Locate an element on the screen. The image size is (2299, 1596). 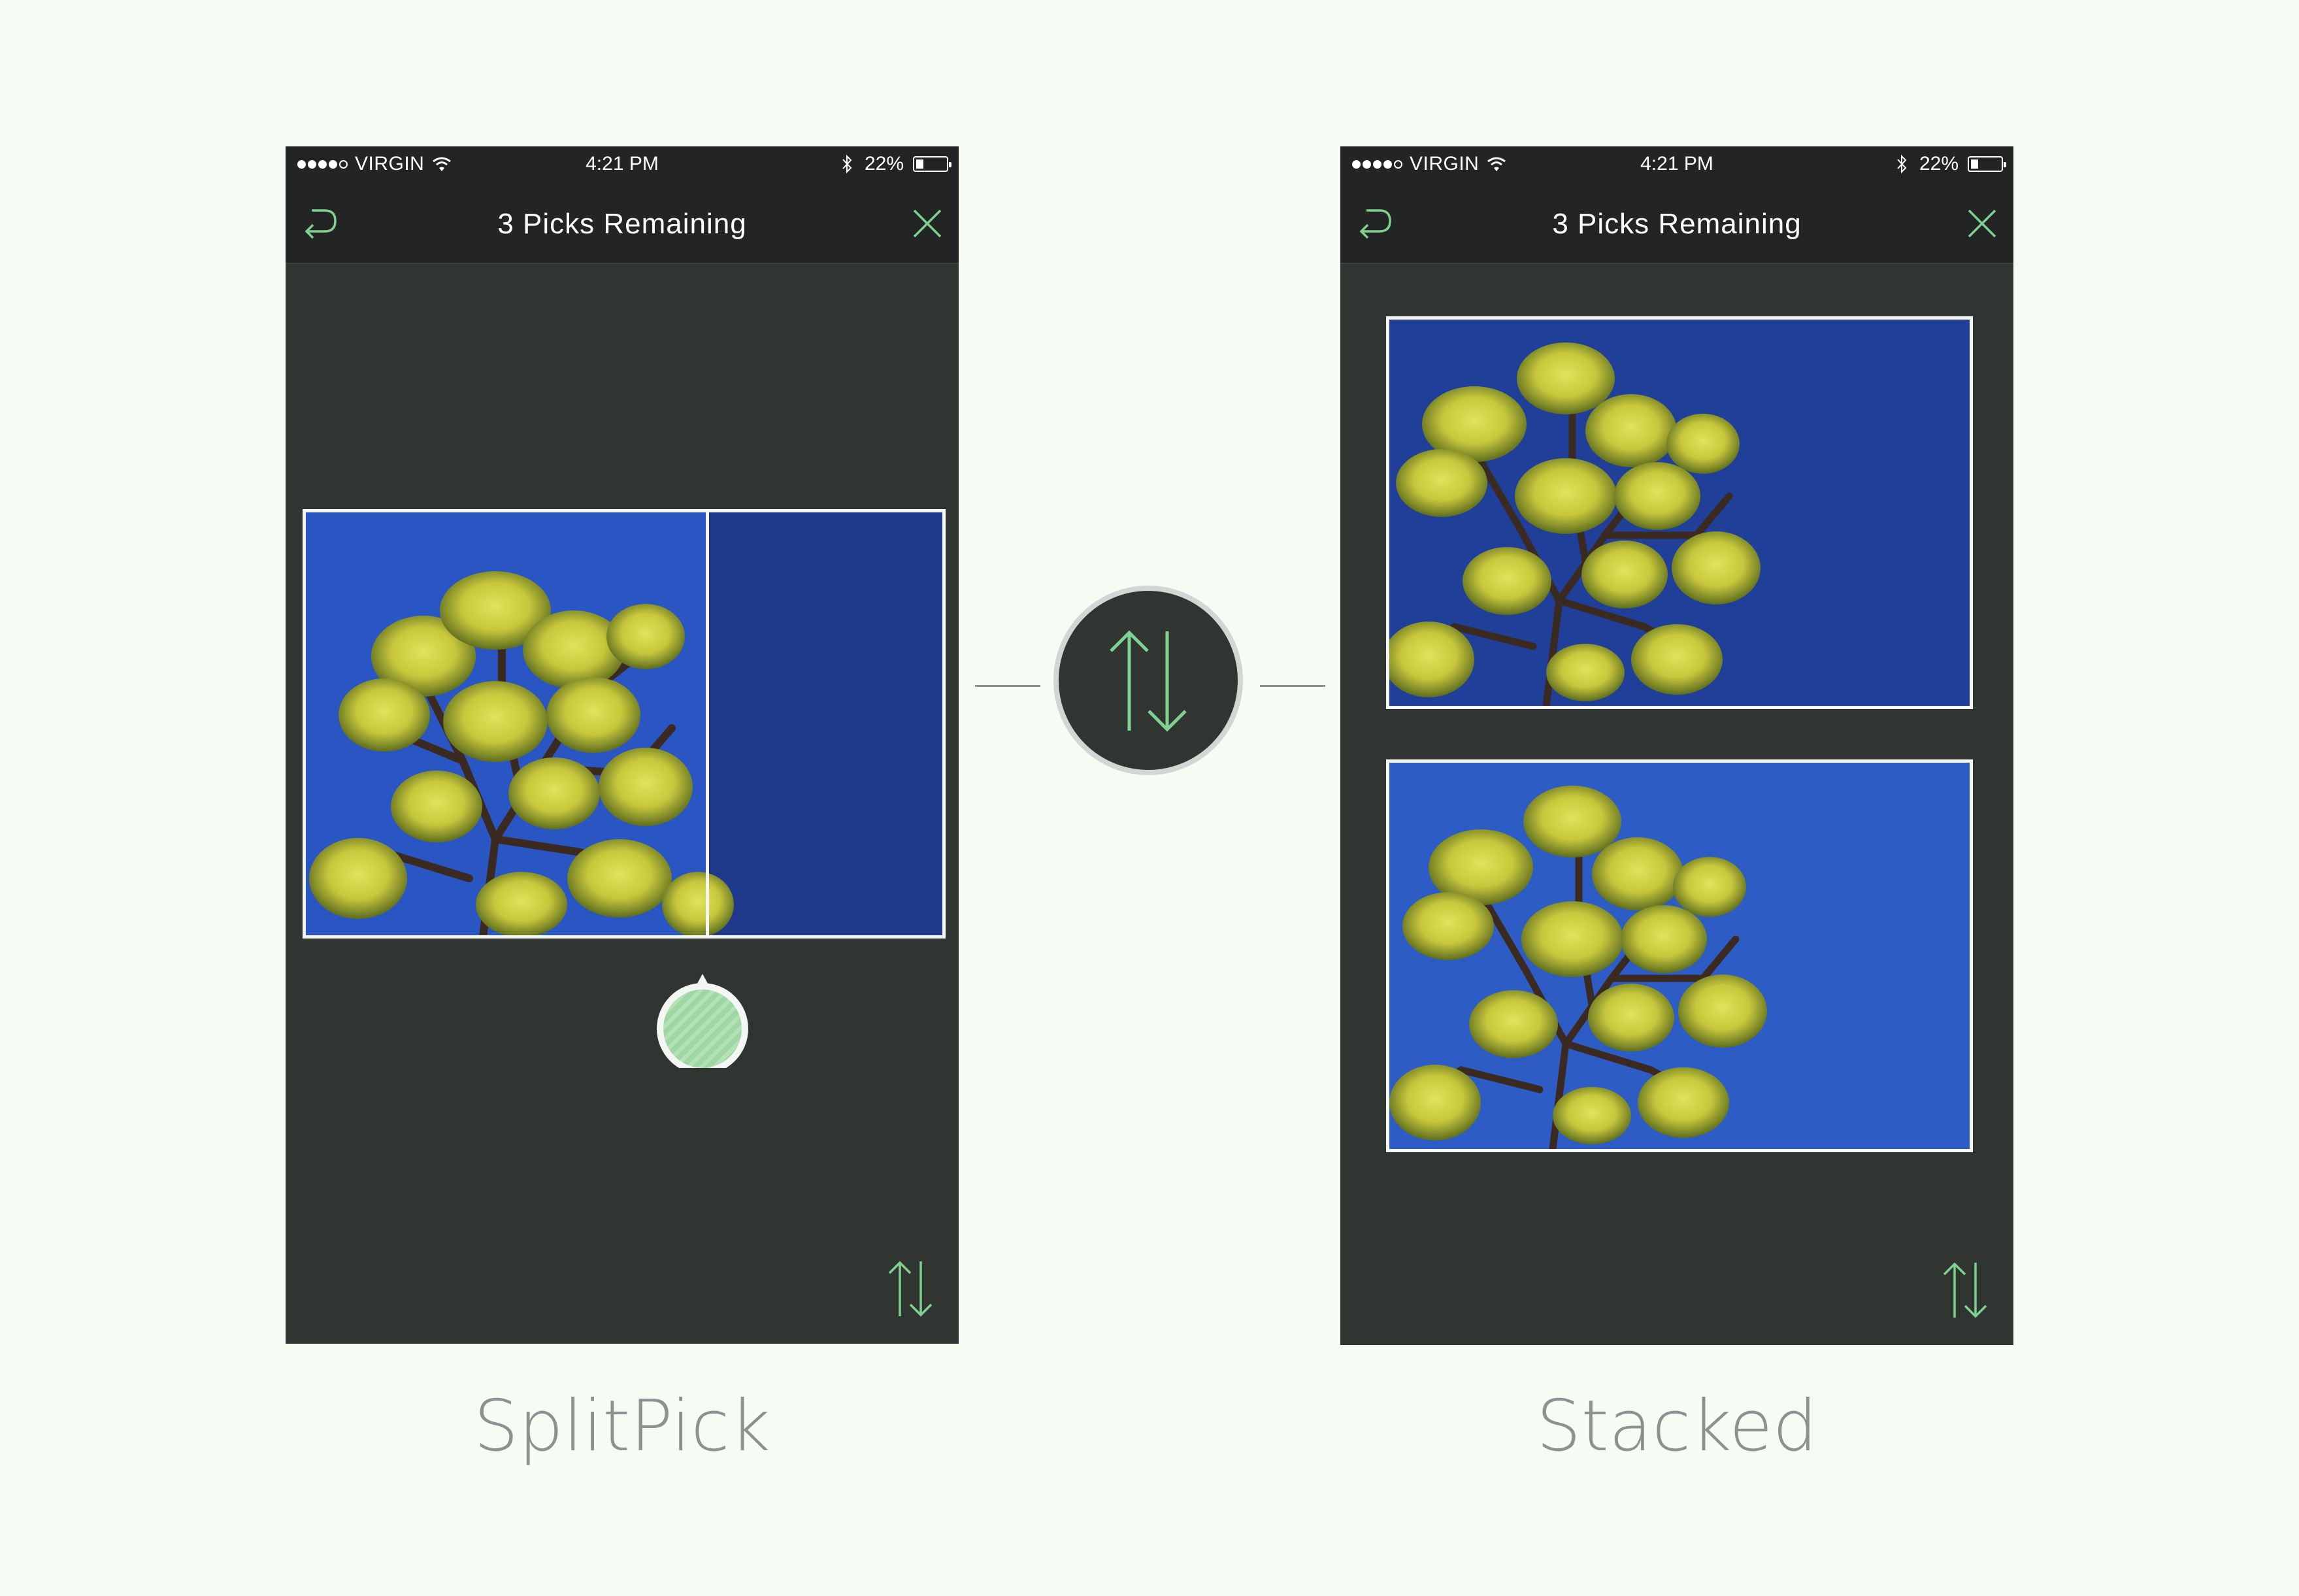
caption-stacked: Stacked is located at coordinates (1677, 1426).